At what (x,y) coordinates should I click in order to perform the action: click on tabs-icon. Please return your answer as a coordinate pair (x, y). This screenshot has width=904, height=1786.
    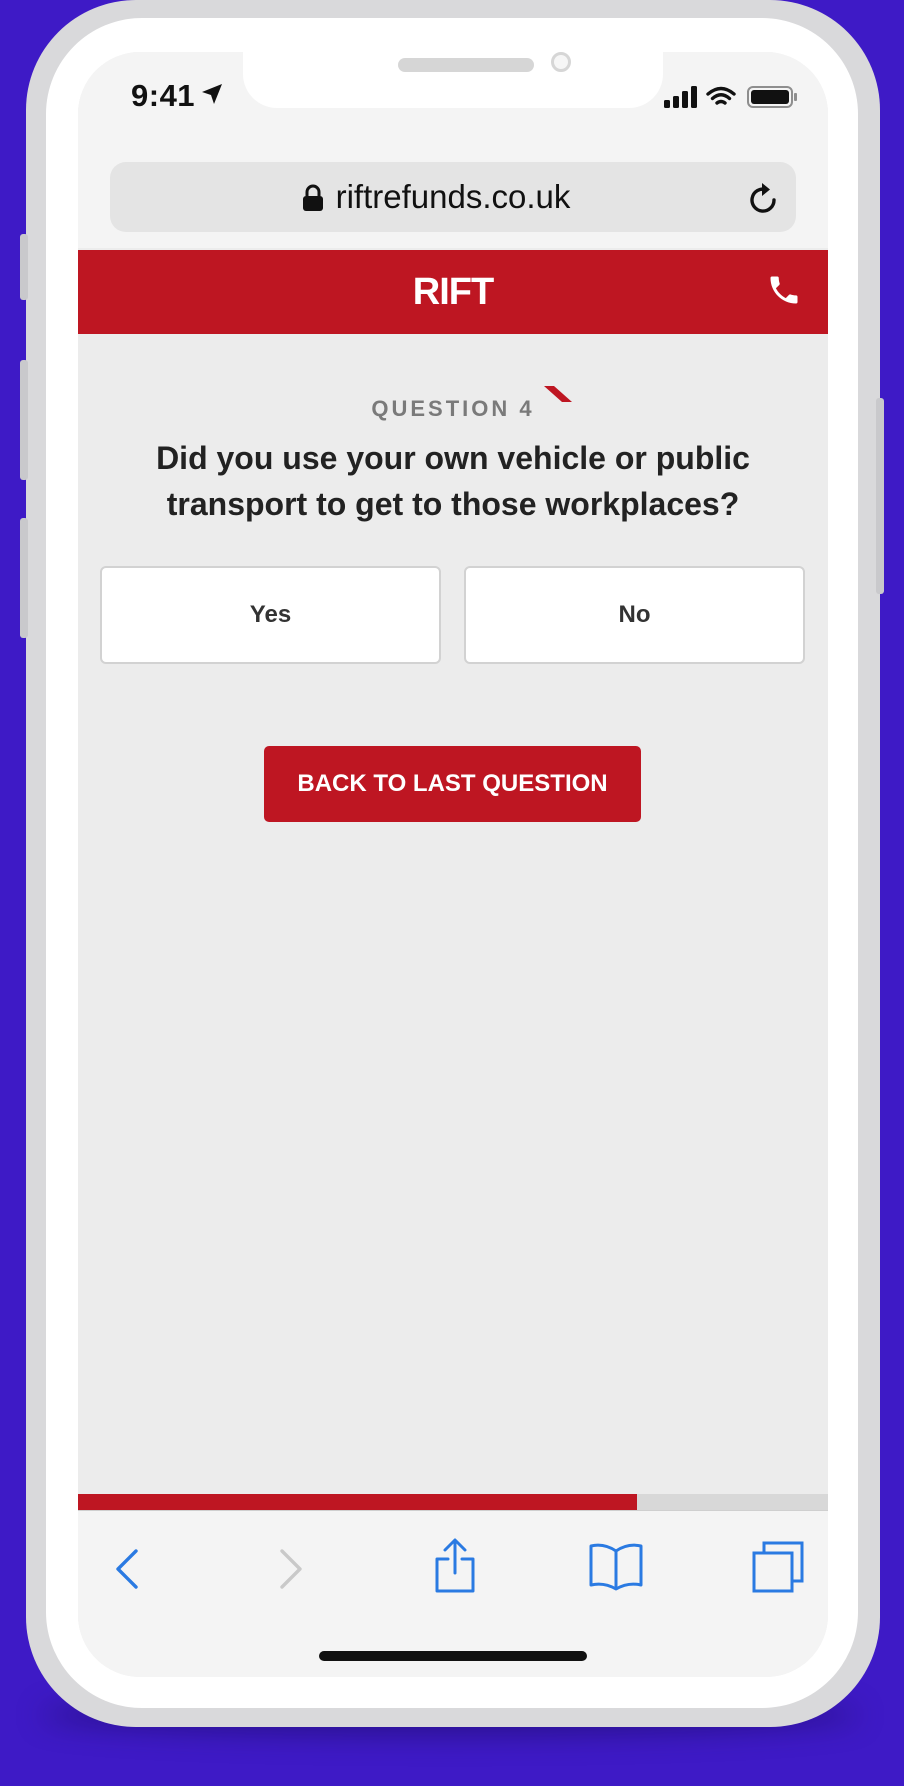
    Looking at the image, I should click on (778, 1567).